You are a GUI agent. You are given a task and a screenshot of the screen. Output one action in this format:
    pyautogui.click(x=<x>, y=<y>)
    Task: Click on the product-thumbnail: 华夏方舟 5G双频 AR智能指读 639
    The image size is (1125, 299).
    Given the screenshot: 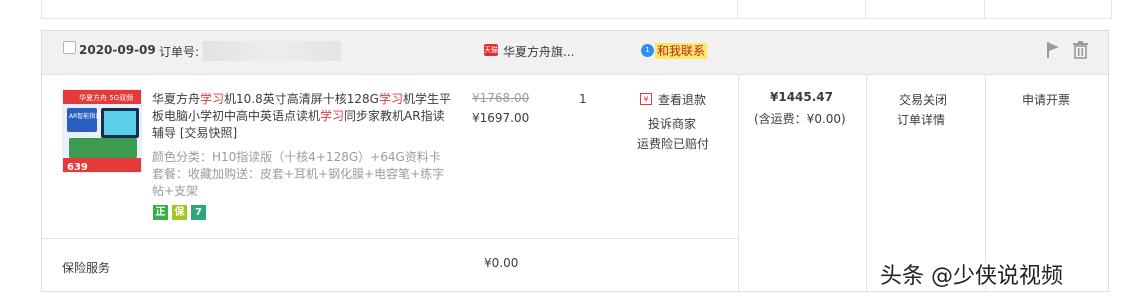 What is the action you would take?
    pyautogui.click(x=102, y=131)
    